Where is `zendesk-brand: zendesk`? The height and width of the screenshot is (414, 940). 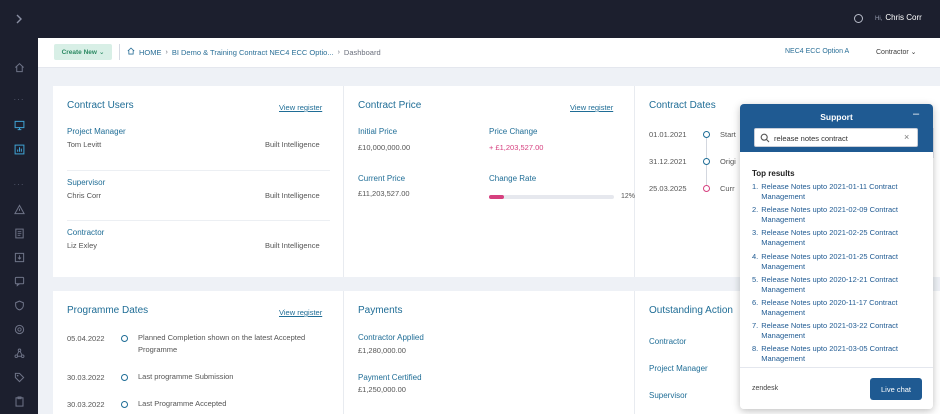
zendesk-brand: zendesk is located at coordinates (765, 388).